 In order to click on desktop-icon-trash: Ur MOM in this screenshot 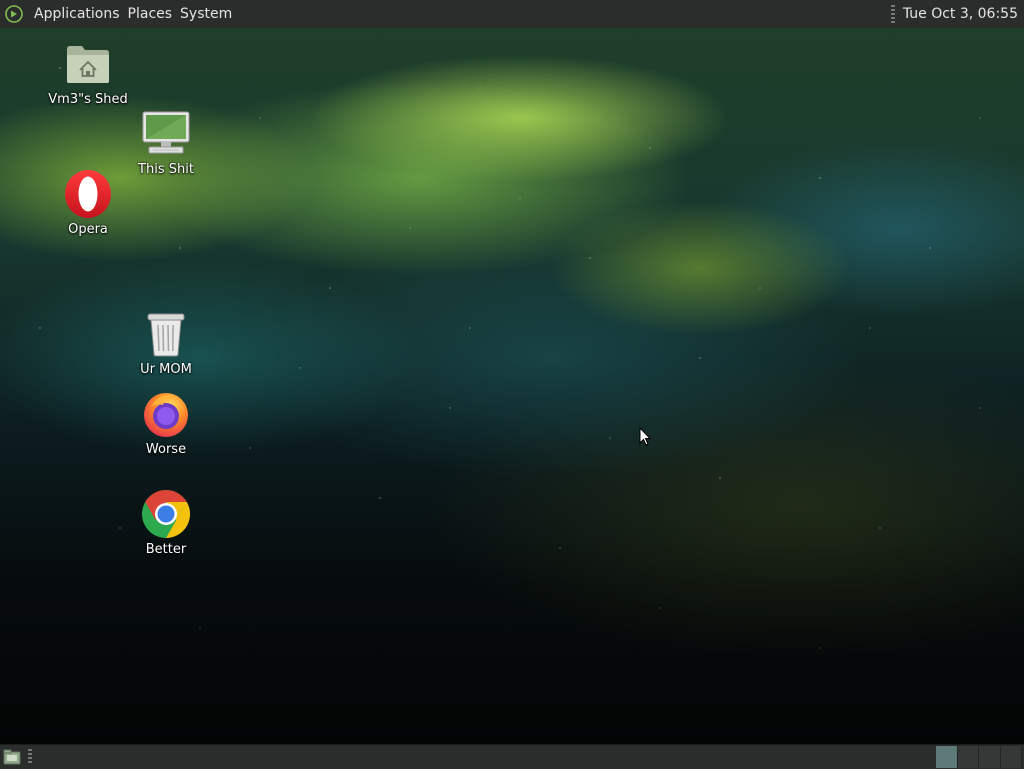, I will do `click(166, 342)`.